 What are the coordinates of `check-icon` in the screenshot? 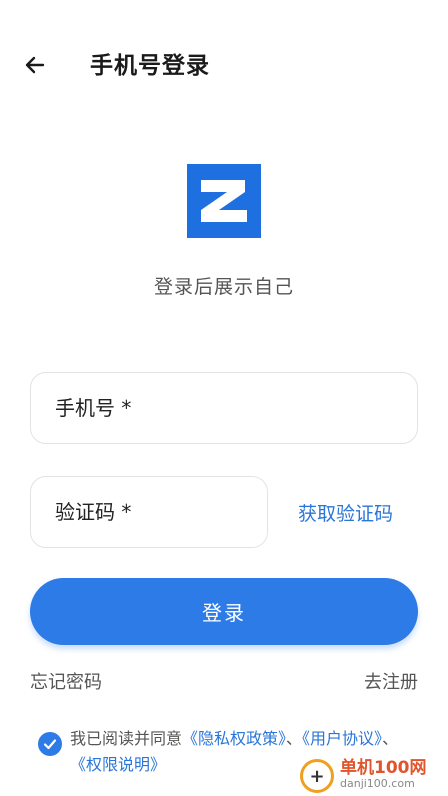 It's located at (50, 744).